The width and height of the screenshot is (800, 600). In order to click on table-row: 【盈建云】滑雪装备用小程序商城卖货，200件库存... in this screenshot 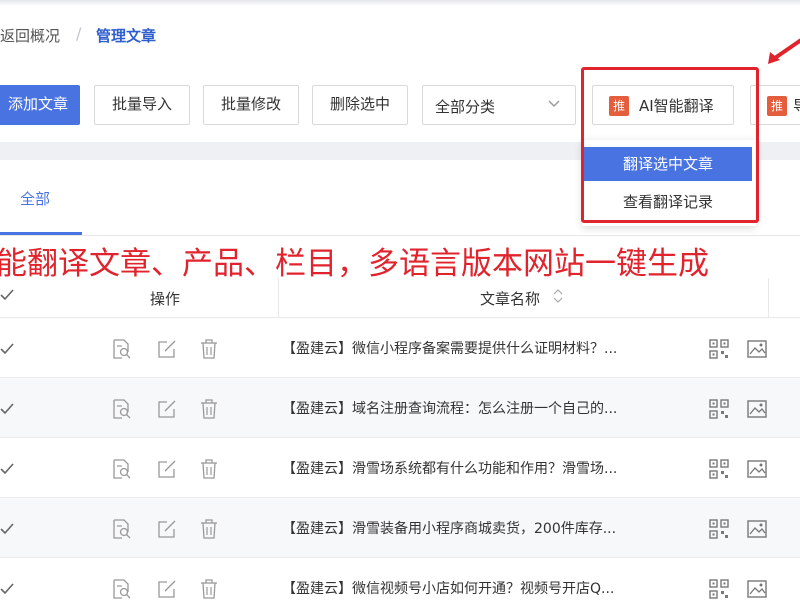, I will do `click(400, 528)`.